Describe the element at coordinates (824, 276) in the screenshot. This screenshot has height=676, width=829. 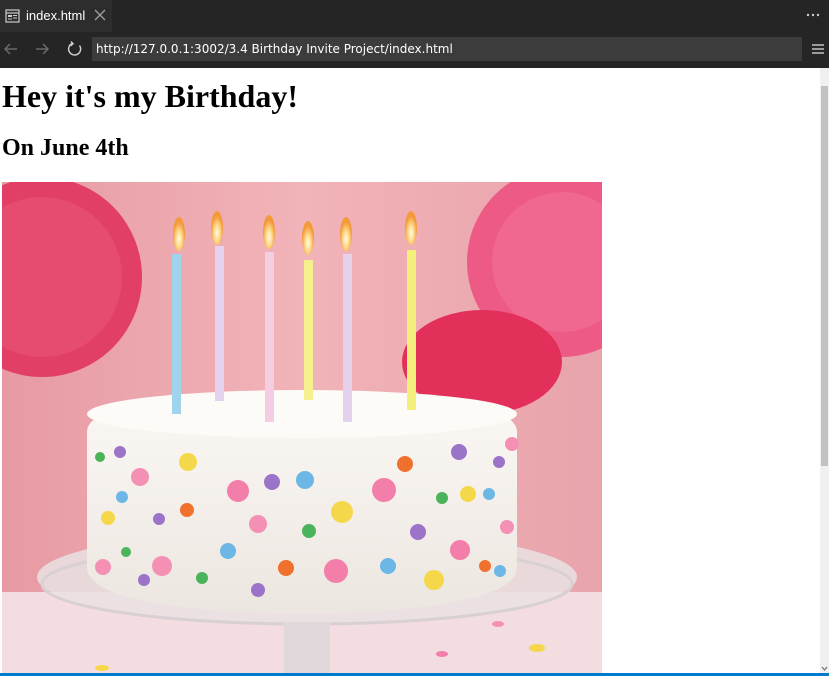
I see `scrollbar-thumb` at that location.